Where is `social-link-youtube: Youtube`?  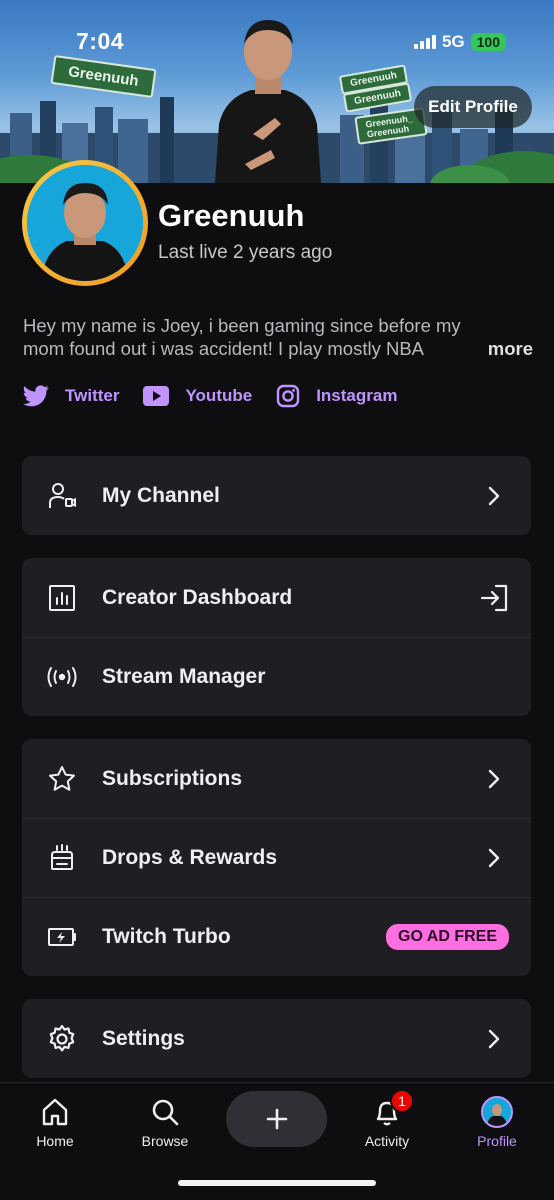 social-link-youtube: Youtube is located at coordinates (197, 396).